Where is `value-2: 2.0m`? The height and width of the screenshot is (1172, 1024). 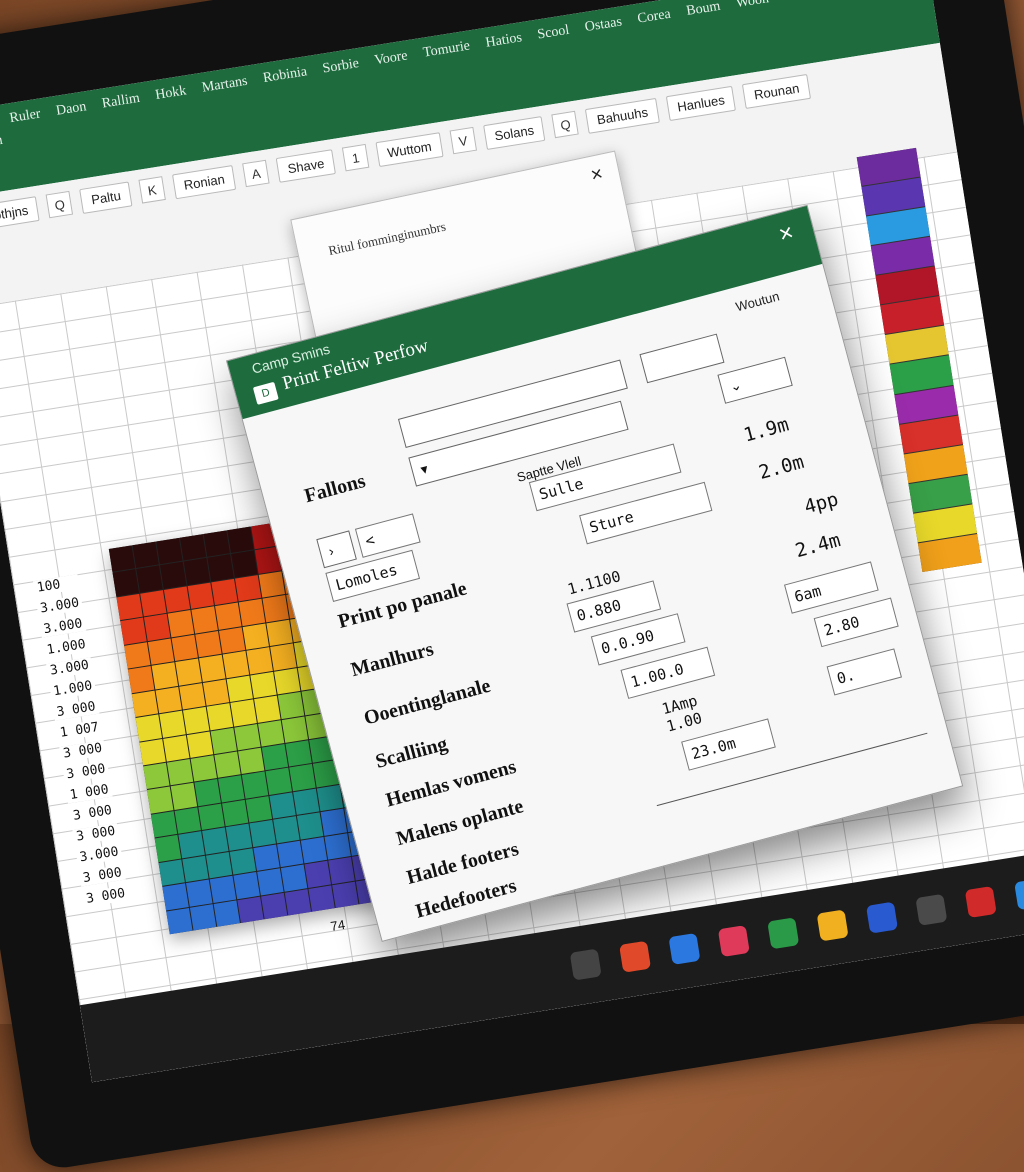 value-2: 2.0m is located at coordinates (781, 467).